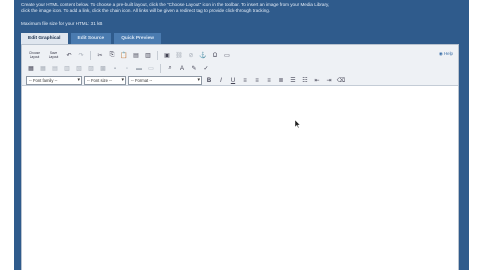  I want to click on mouse-cursor-icon, so click(297, 124).